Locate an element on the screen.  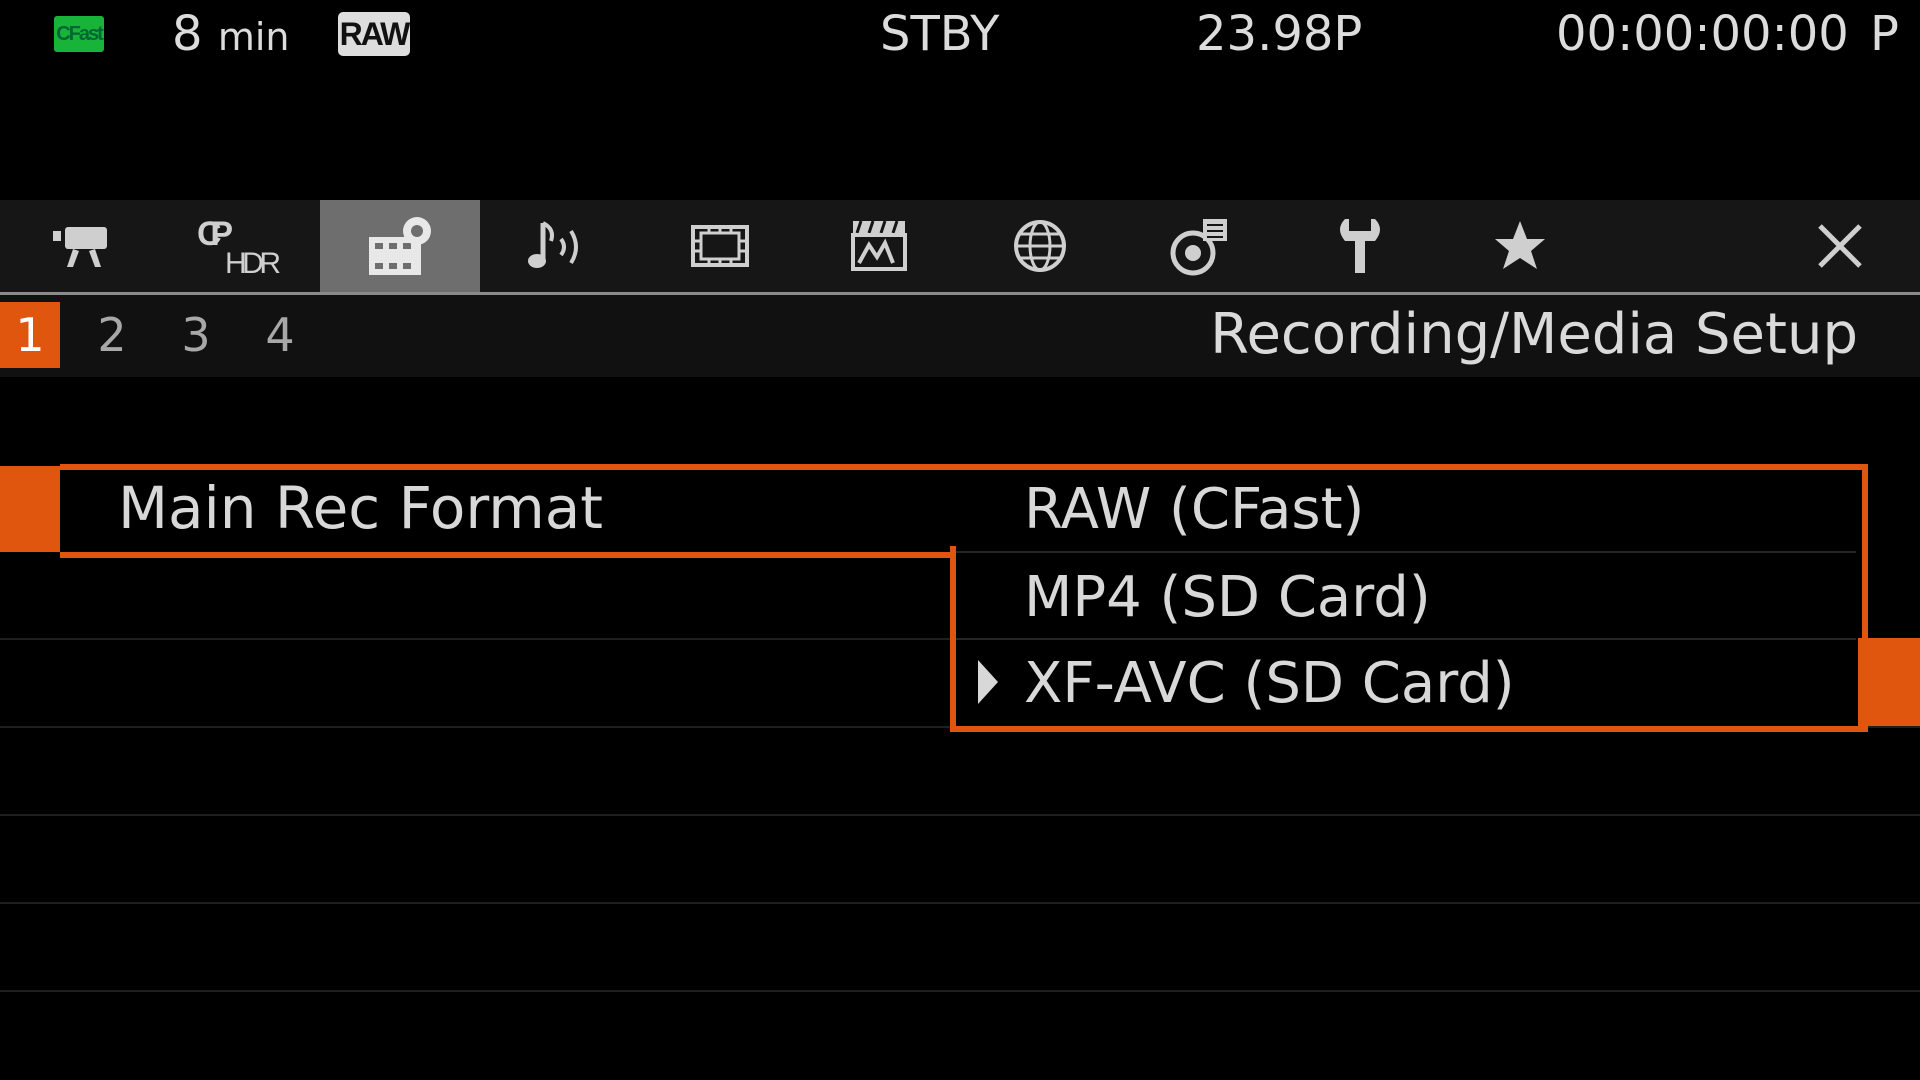
close-icon is located at coordinates (1840, 246).